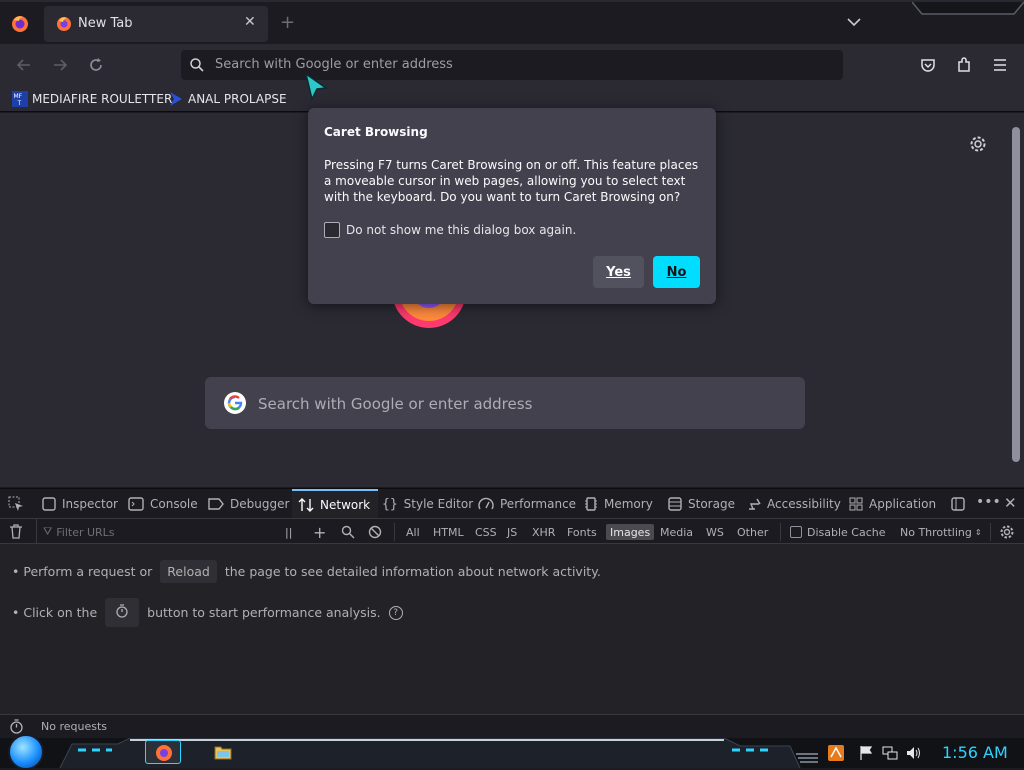 The height and width of the screenshot is (770, 1024). I want to click on svg-text: T, so click(19, 103).